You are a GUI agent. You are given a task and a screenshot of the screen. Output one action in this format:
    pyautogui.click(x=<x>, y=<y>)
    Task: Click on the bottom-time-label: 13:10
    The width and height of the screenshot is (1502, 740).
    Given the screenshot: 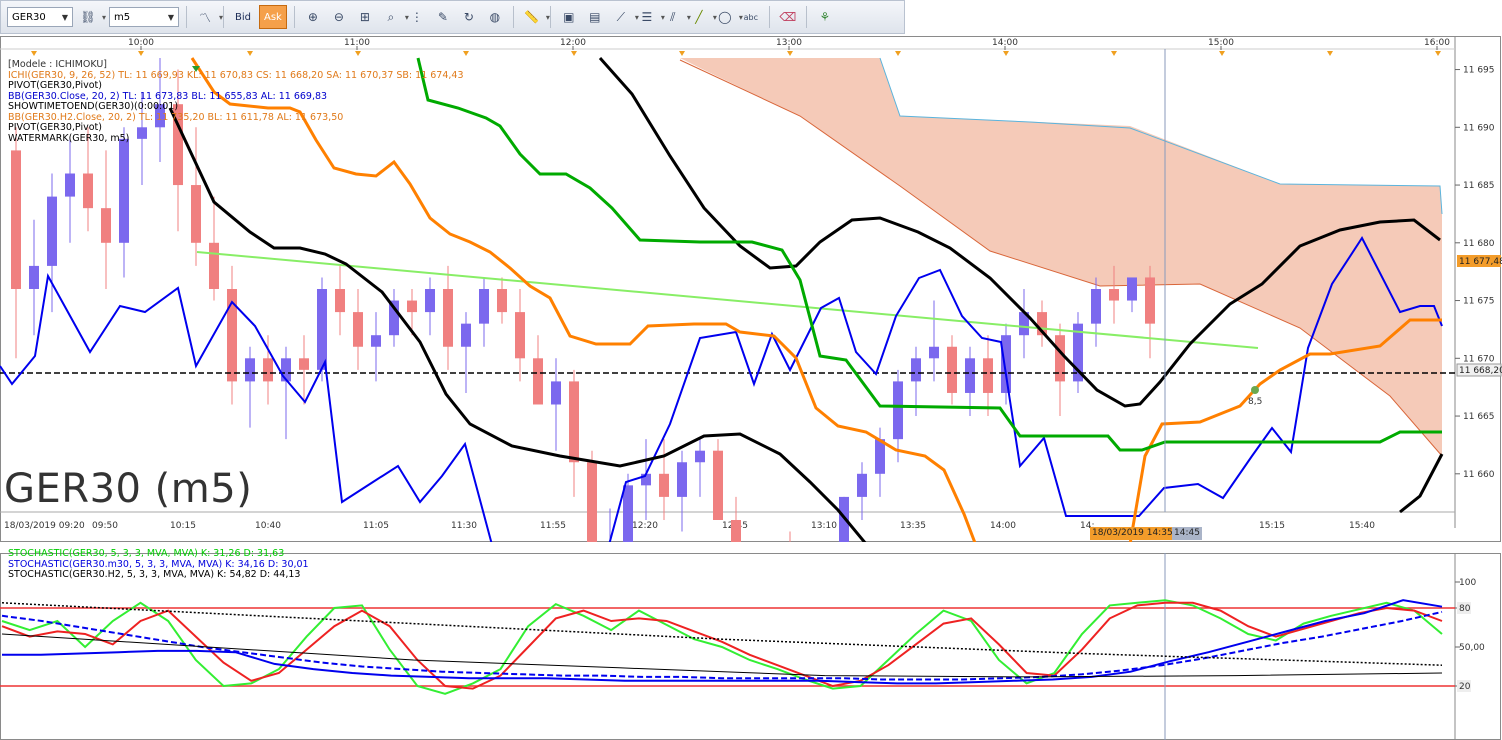 What is the action you would take?
    pyautogui.click(x=824, y=526)
    